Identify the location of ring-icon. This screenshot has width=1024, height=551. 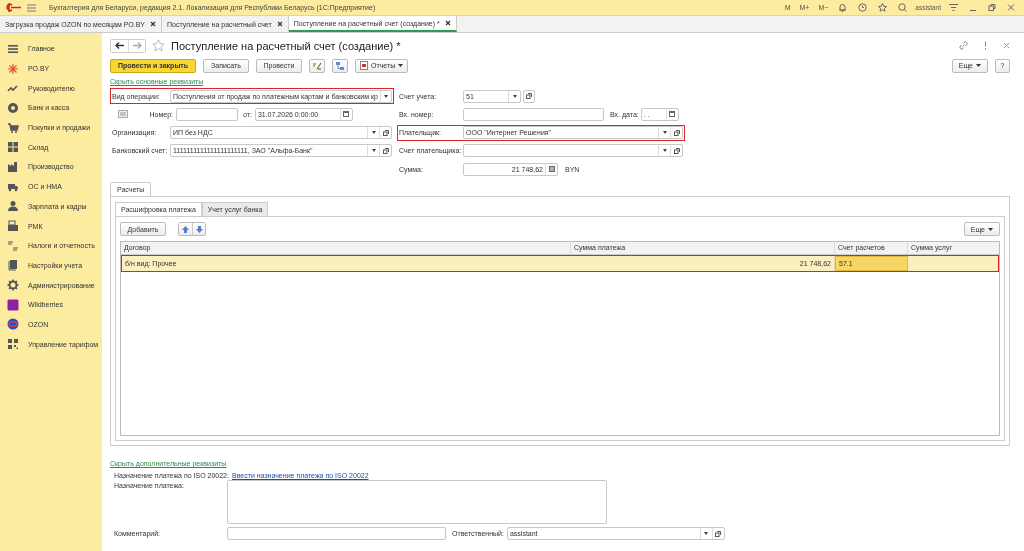
(13, 324).